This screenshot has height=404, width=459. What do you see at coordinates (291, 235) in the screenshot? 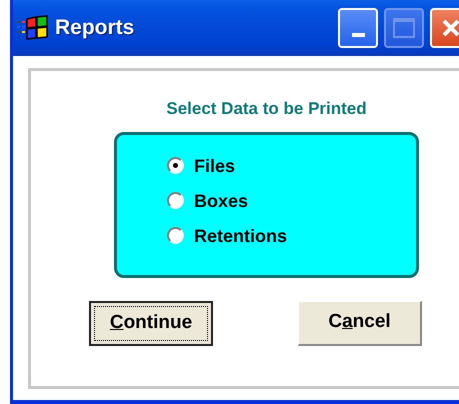
I see `radio-option: Retentions` at bounding box center [291, 235].